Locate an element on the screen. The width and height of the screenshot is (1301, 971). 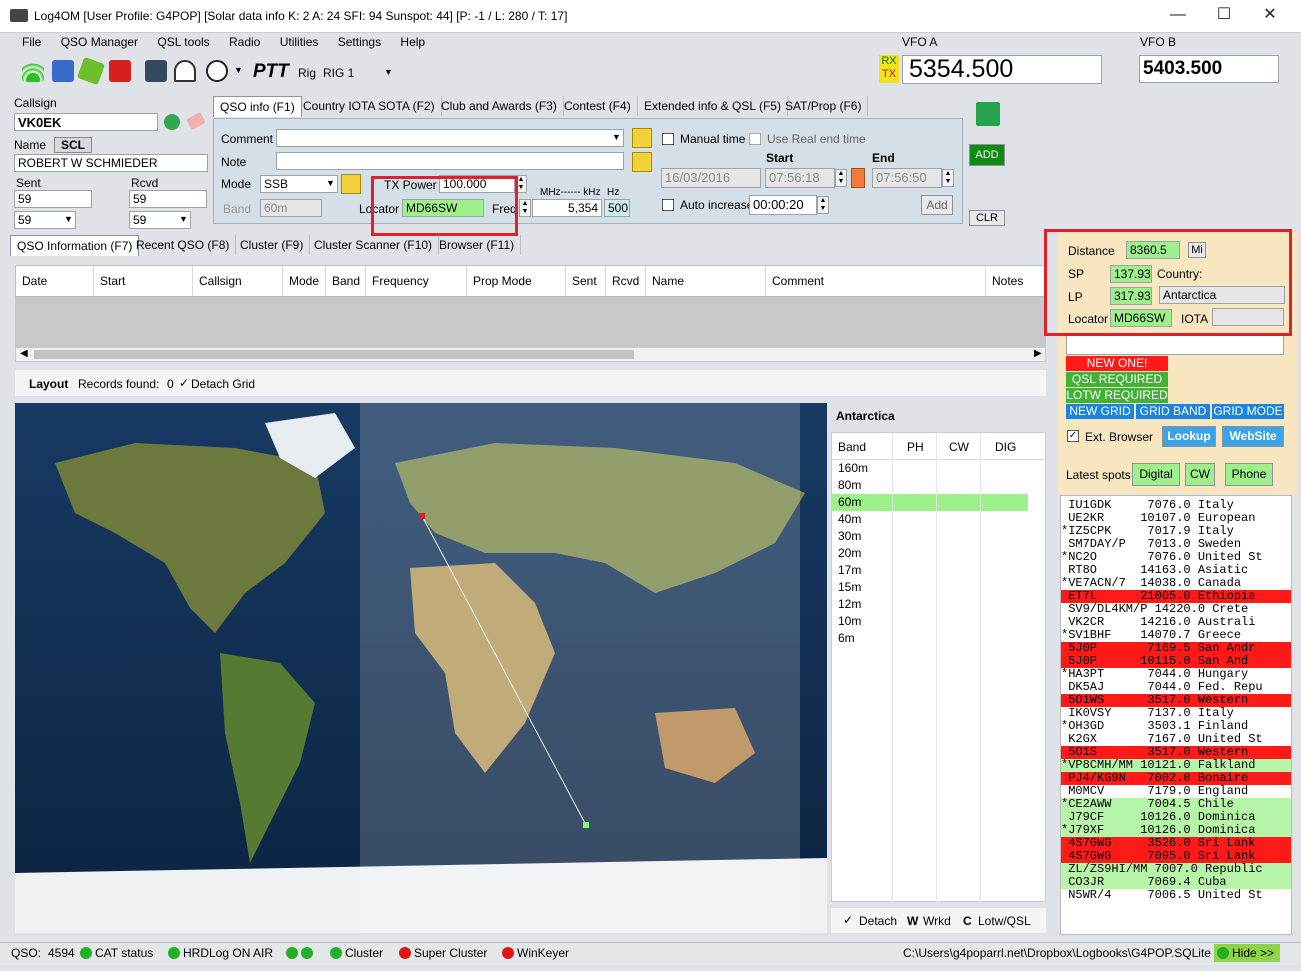
mode-lock-icon is located at coordinates (351, 184).